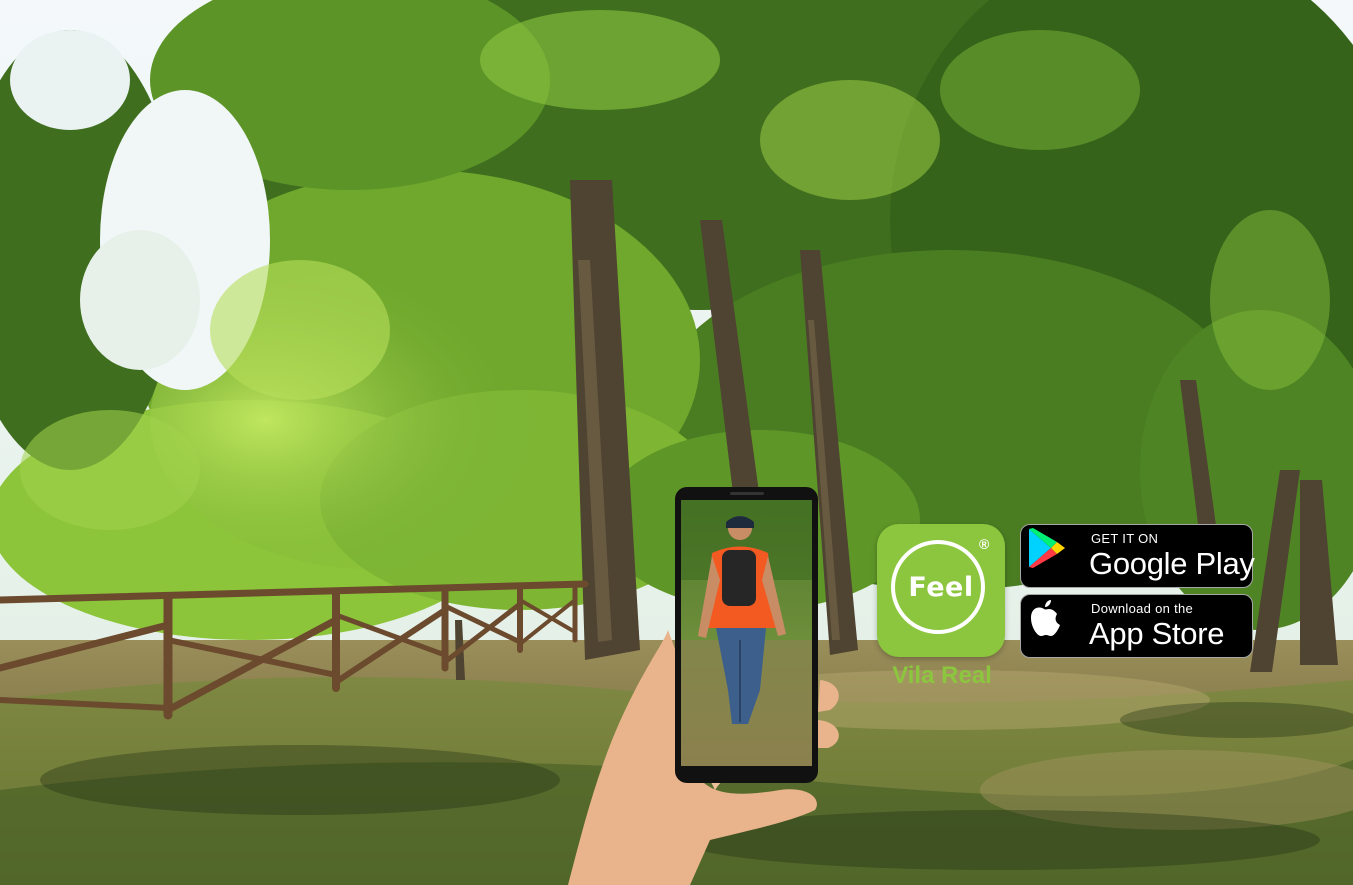 This screenshot has height=885, width=1353. Describe the element at coordinates (984, 544) in the screenshot. I see `registered-mark: ®` at that location.